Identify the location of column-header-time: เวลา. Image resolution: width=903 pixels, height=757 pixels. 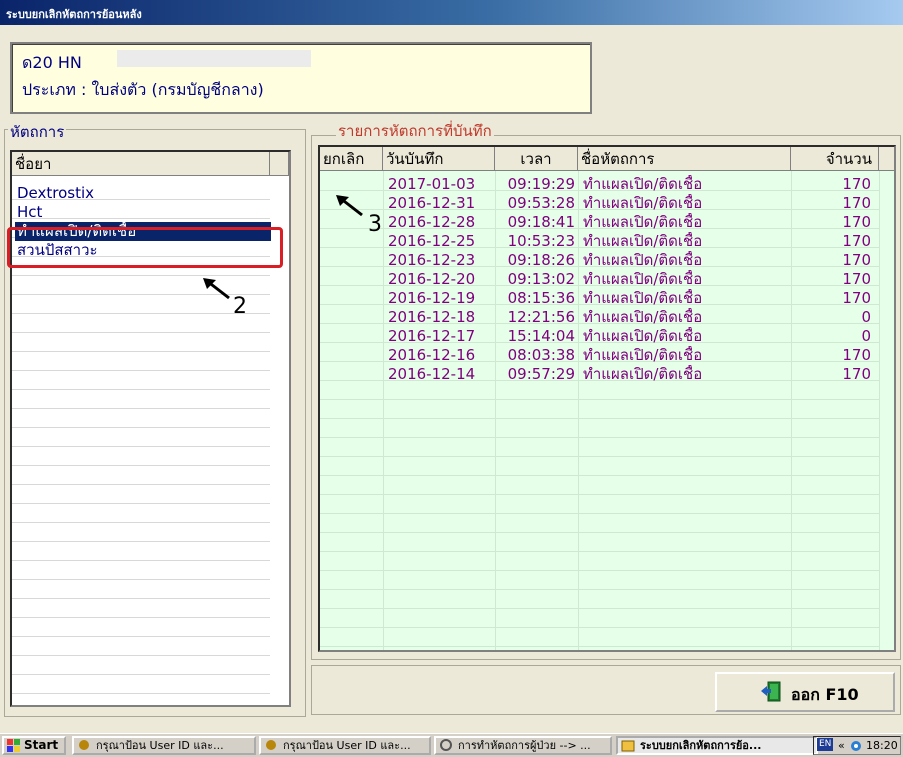
(536, 159).